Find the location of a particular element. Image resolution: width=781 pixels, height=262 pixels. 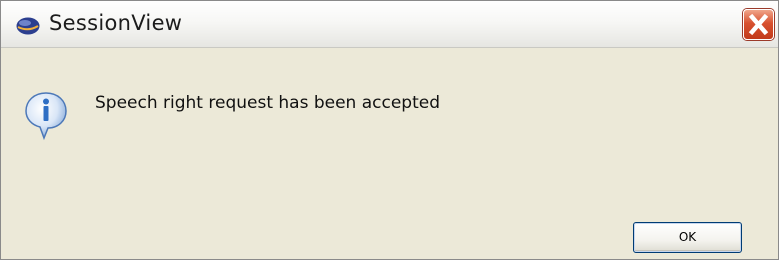

app-logo-icon is located at coordinates (28, 26).